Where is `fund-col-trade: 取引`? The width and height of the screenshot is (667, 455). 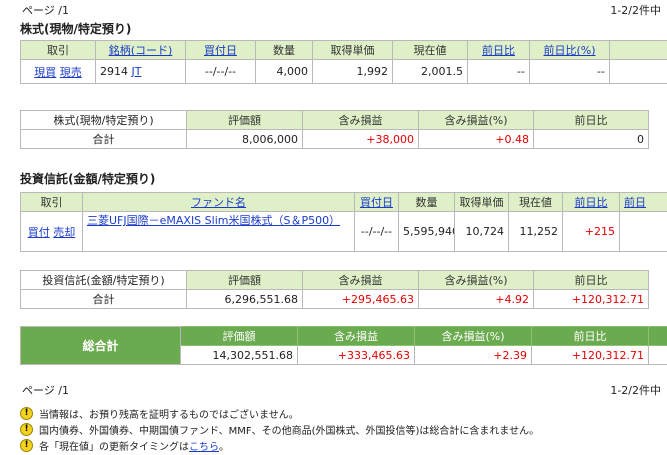
fund-col-trade: 取引 is located at coordinates (51, 202).